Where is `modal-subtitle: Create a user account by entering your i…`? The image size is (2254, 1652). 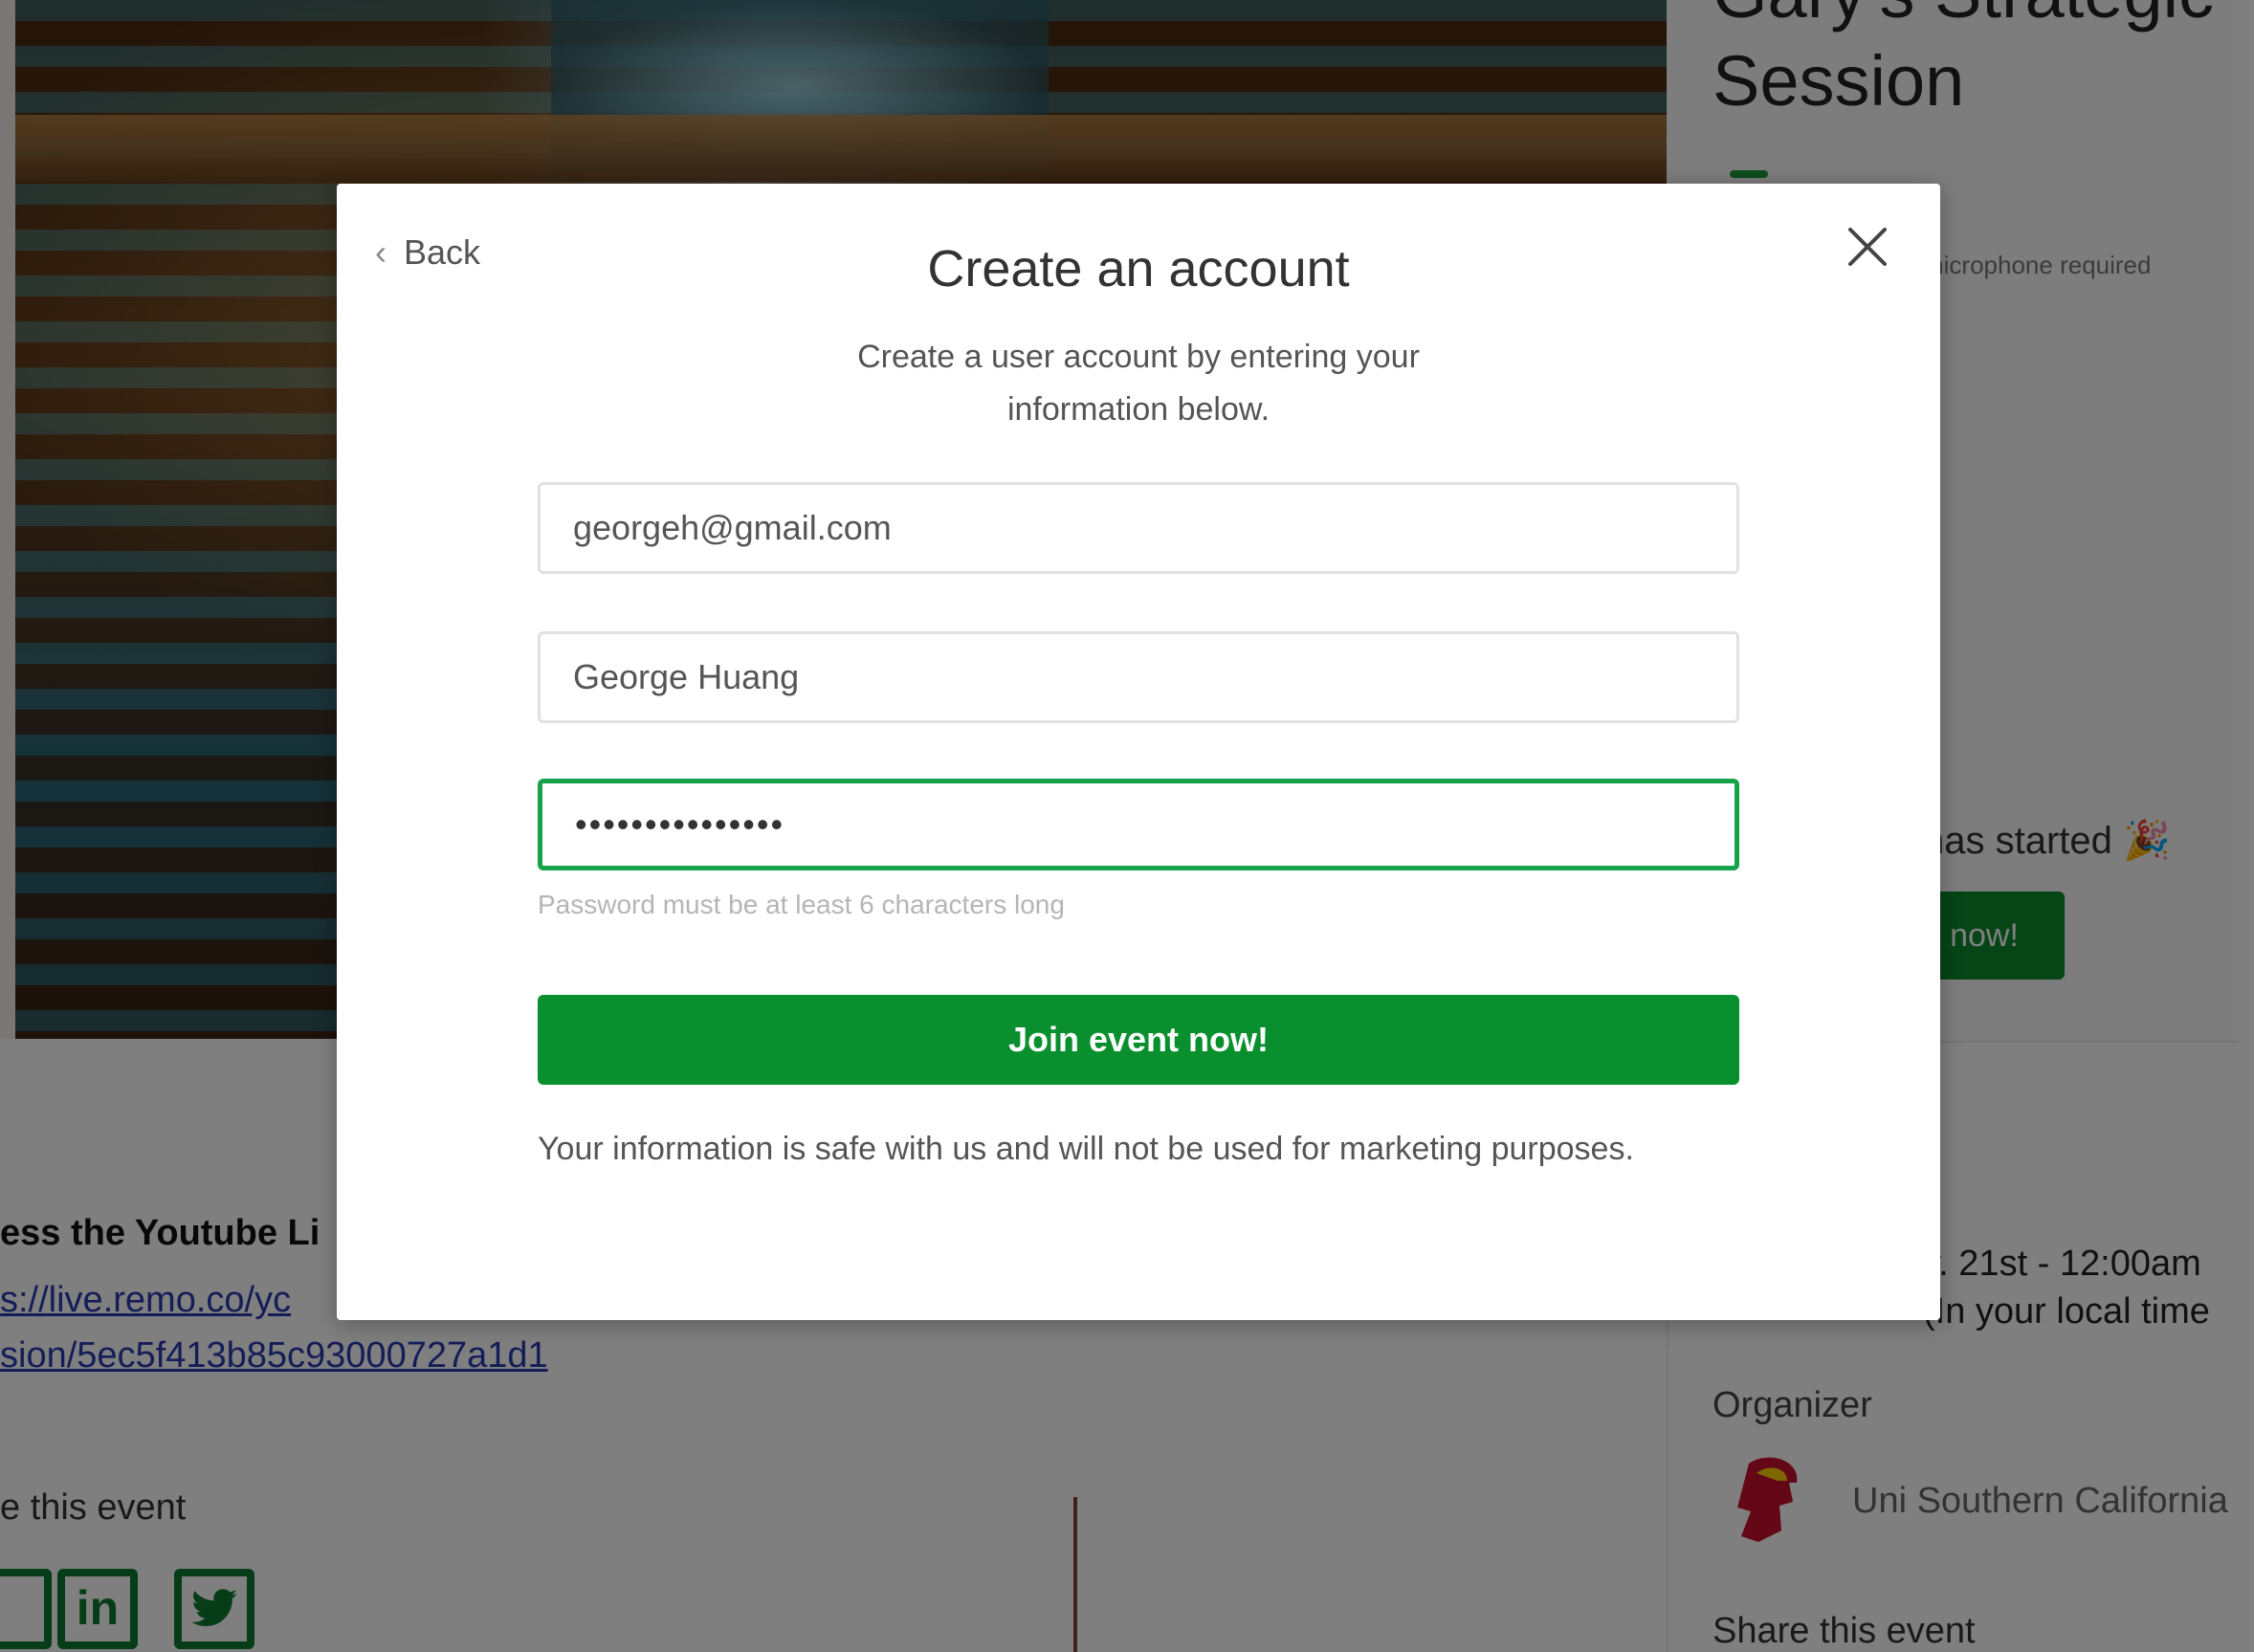
modal-subtitle: Create a user account by entering your i… is located at coordinates (1138, 383).